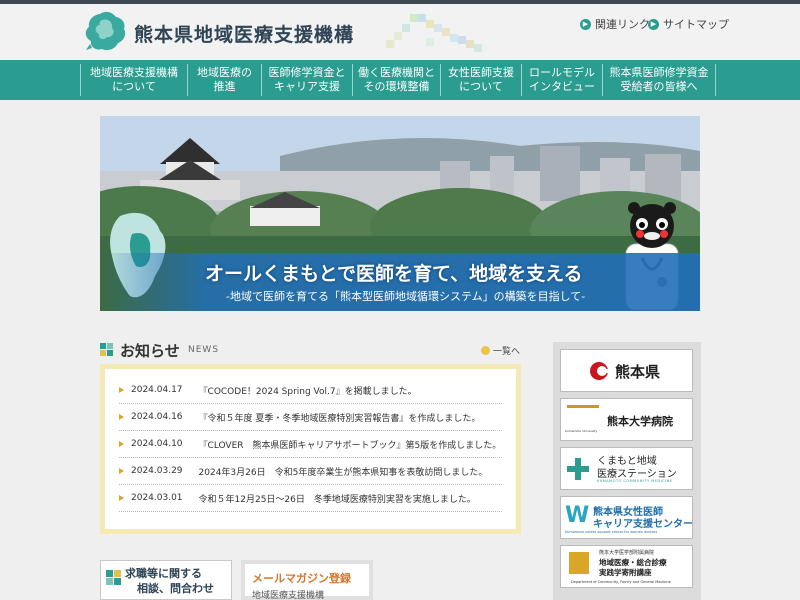 The height and width of the screenshot is (600, 800). Describe the element at coordinates (350, 444) in the screenshot. I see `news-text: 『CLOVER 熊本県医師キャリアサポートブック』第5版を作成しました。` at that location.